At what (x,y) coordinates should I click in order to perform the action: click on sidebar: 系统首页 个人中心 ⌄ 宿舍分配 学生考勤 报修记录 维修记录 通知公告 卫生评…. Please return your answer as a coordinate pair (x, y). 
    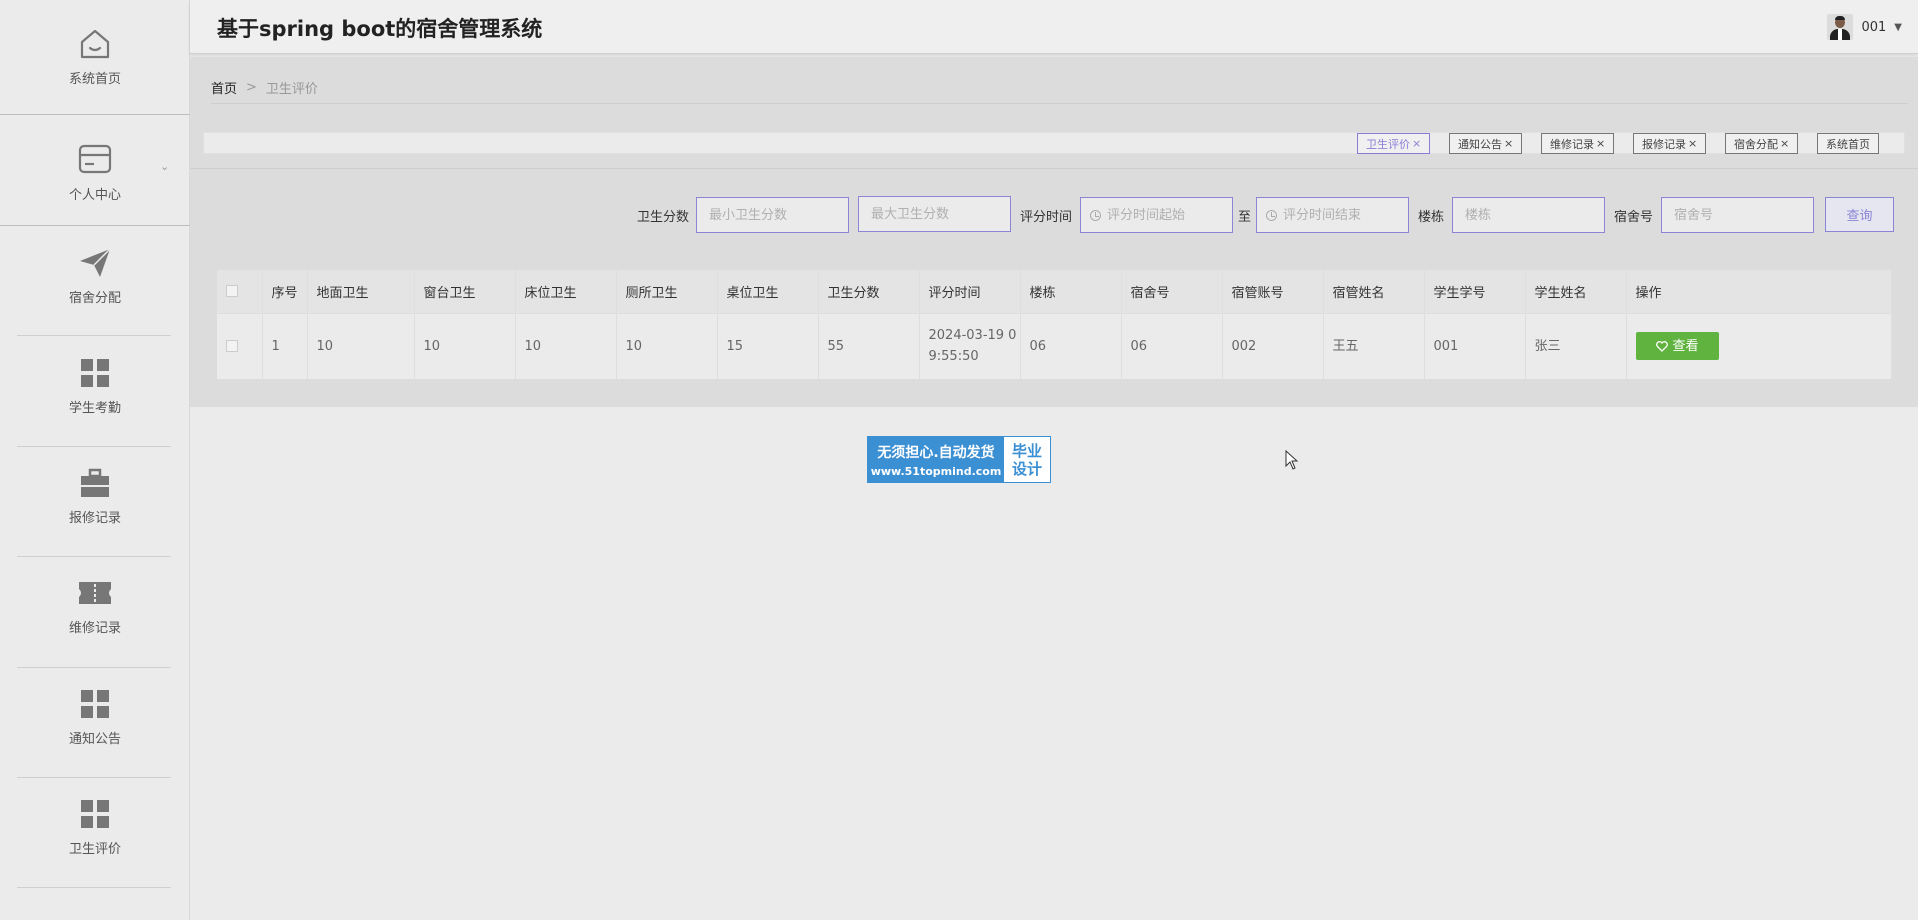
    Looking at the image, I should click on (95, 460).